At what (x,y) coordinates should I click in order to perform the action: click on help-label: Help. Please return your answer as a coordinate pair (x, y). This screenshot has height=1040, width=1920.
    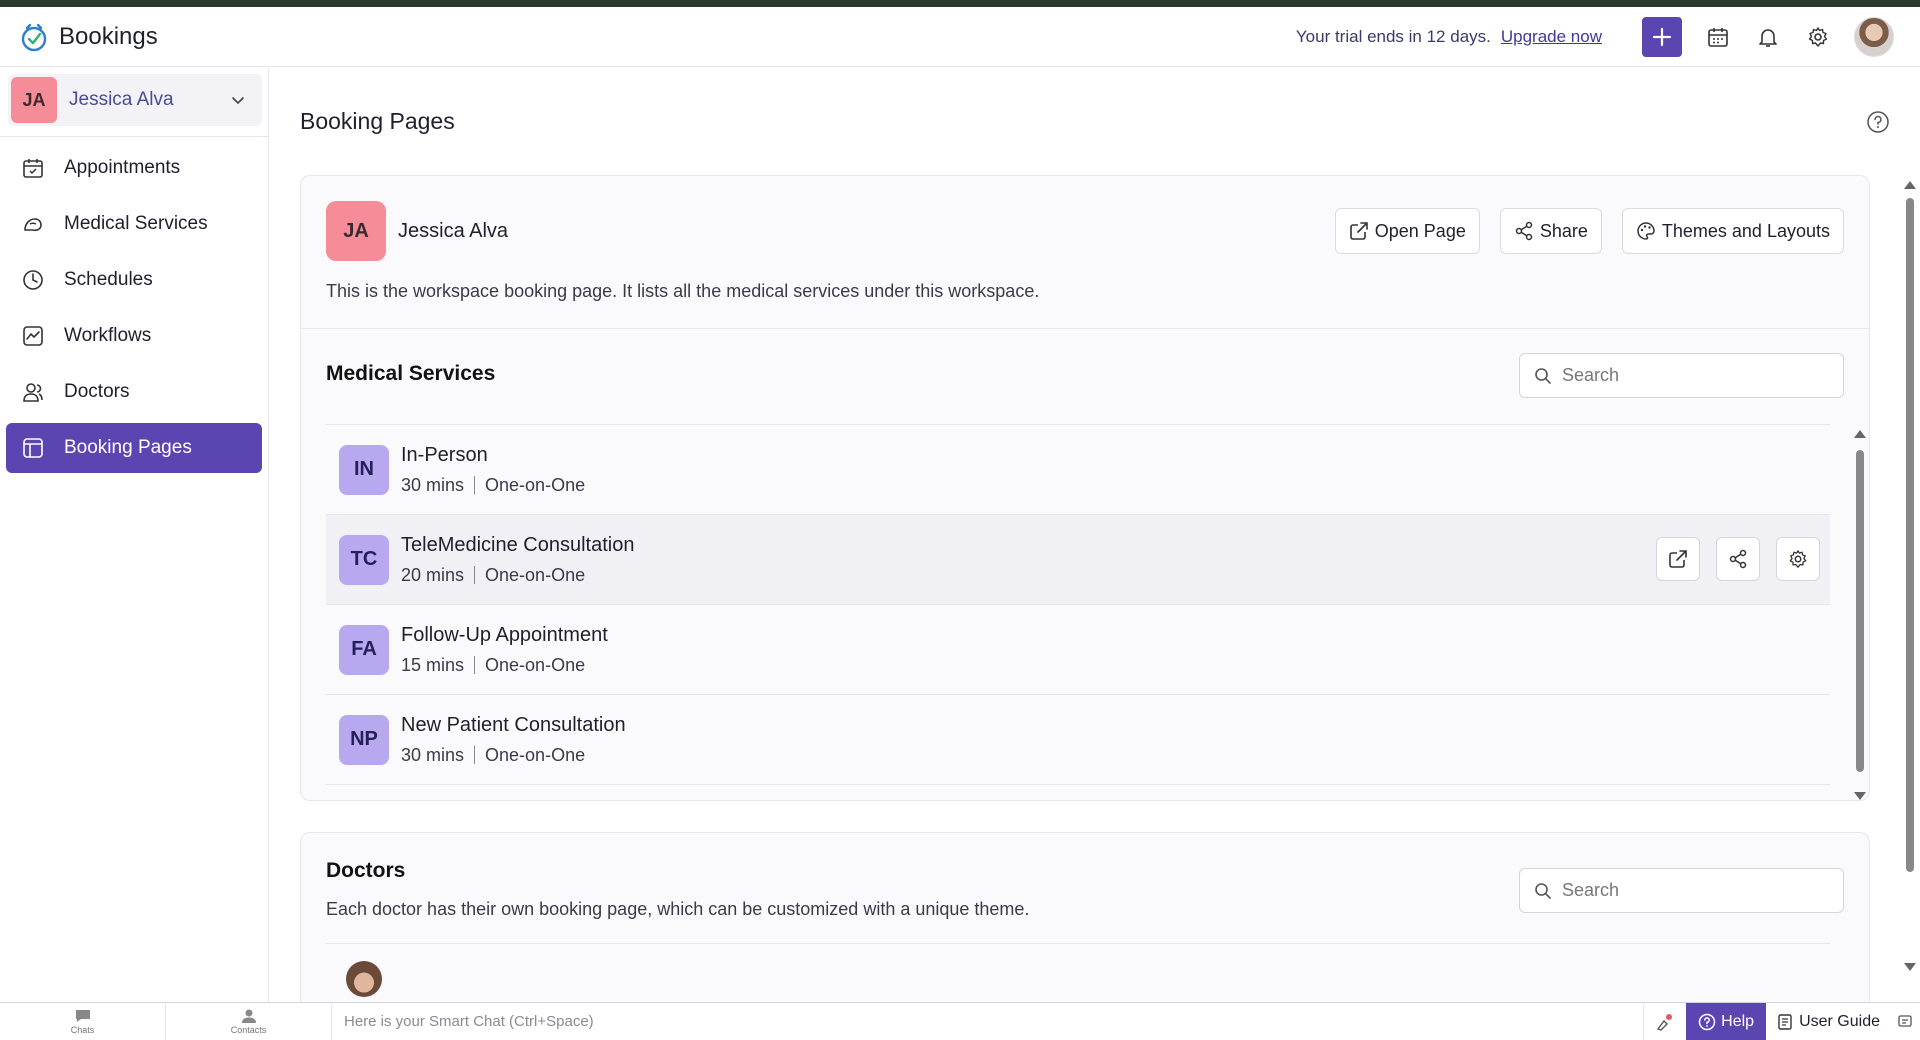
    Looking at the image, I should click on (1738, 1021).